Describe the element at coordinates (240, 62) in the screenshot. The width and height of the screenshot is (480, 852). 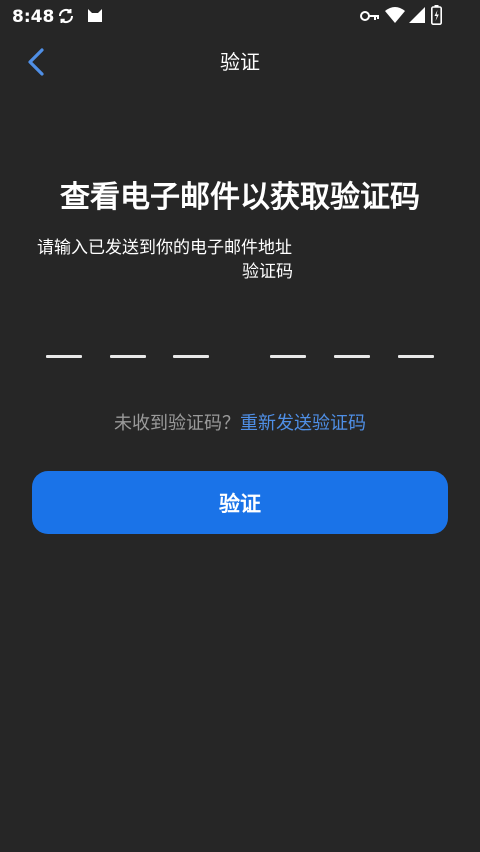
I see `page-title: 验证` at that location.